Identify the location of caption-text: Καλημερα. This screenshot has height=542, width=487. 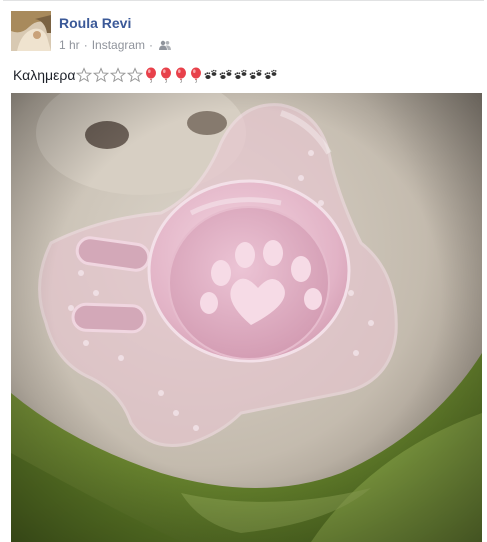
(44, 75).